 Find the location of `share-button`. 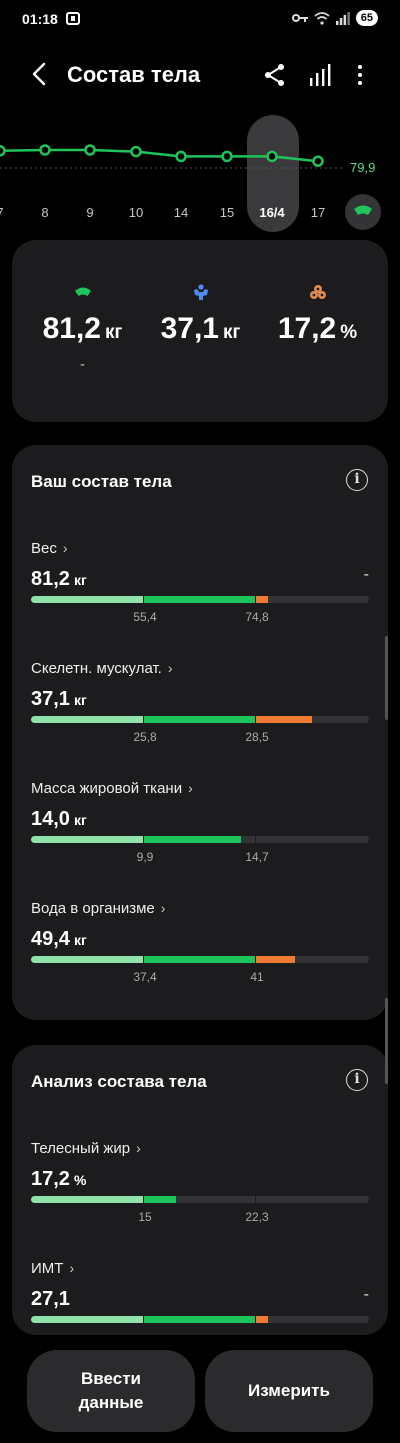

share-button is located at coordinates (275, 75).